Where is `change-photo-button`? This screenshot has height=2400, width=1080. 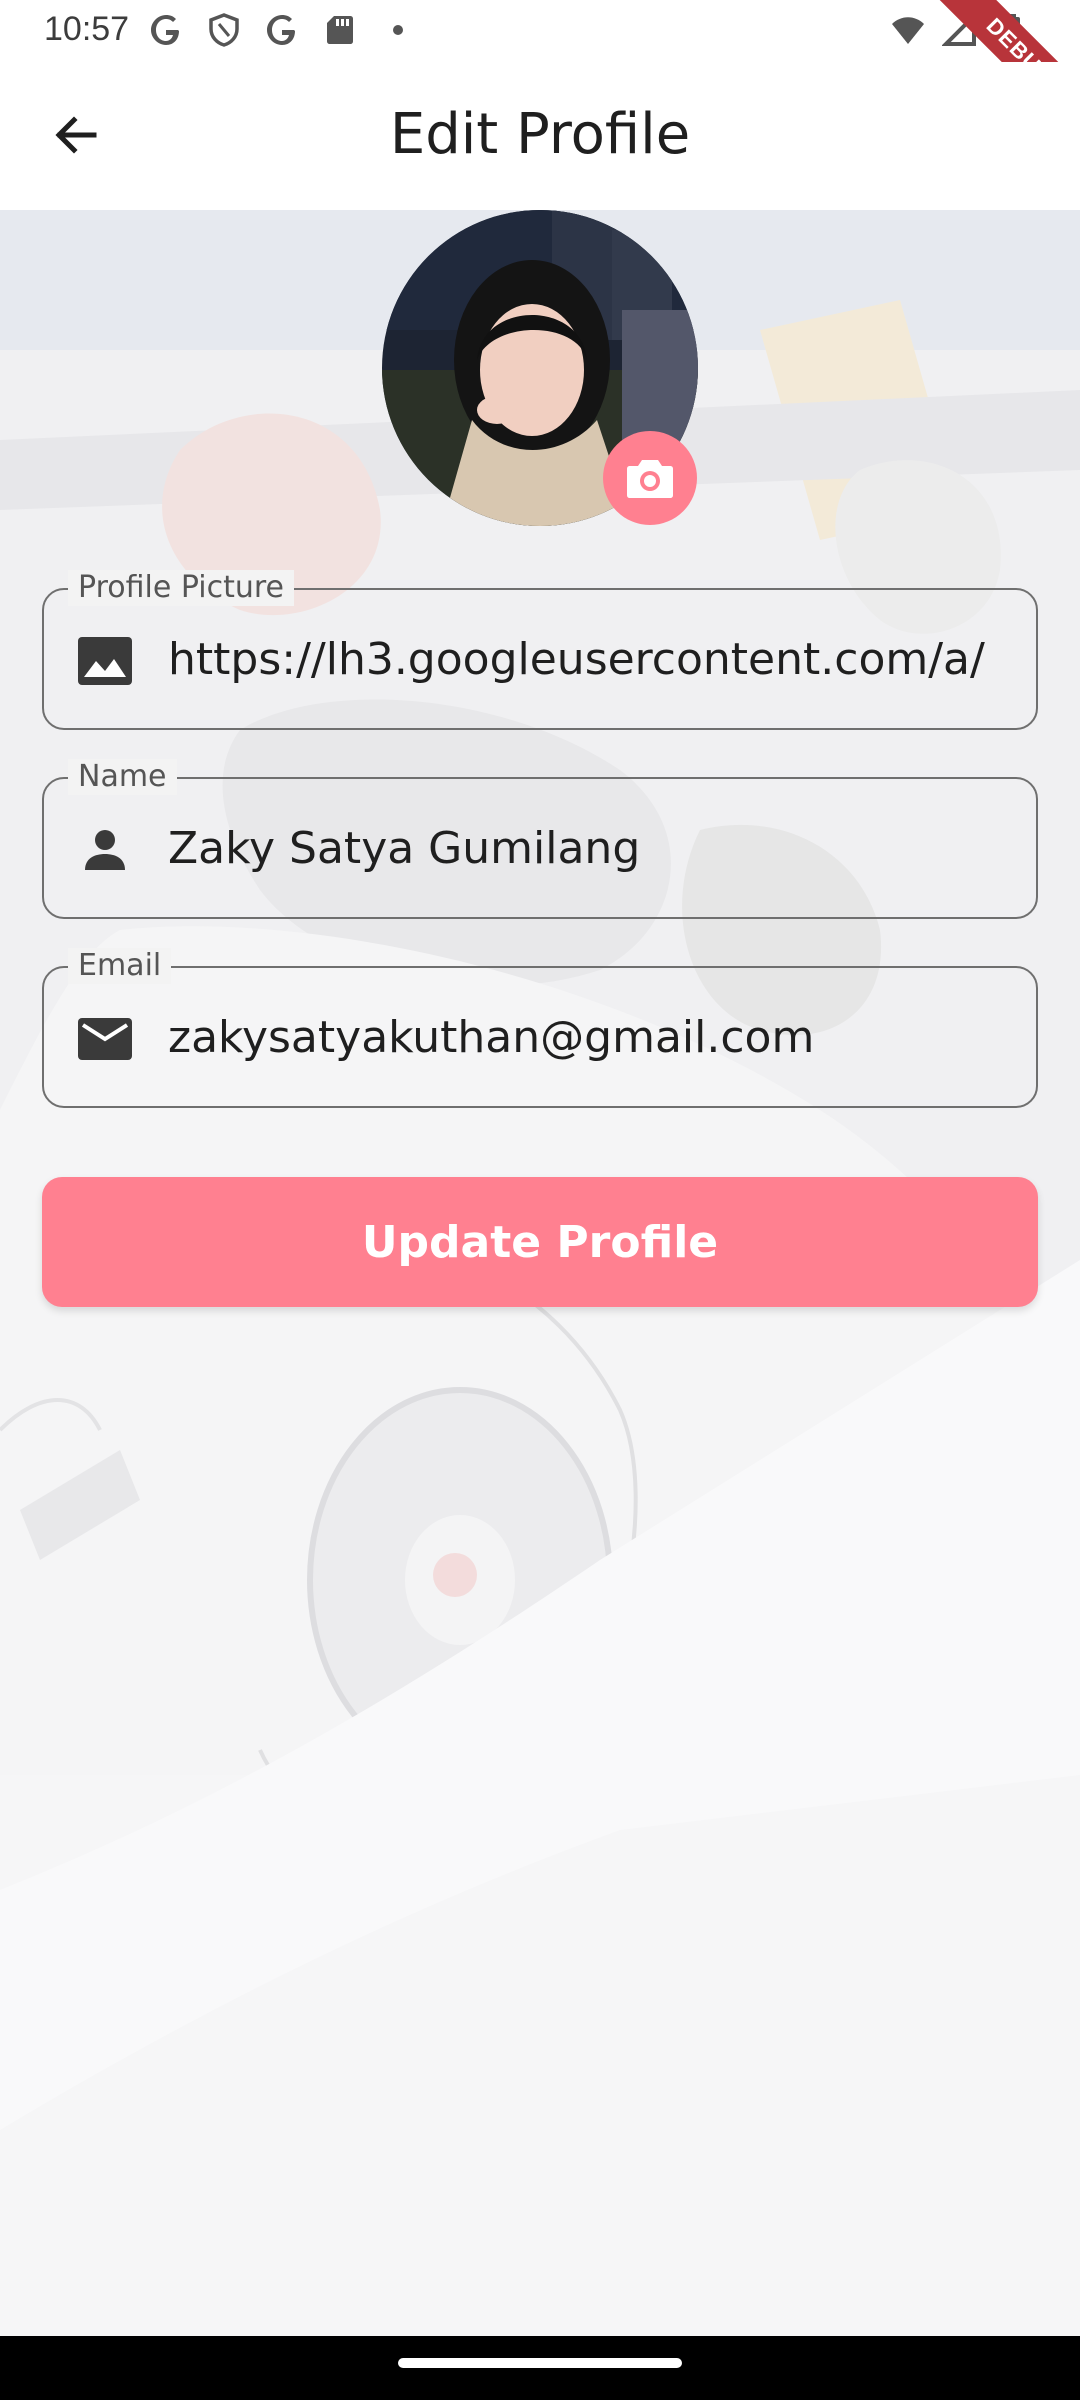
change-photo-button is located at coordinates (650, 478).